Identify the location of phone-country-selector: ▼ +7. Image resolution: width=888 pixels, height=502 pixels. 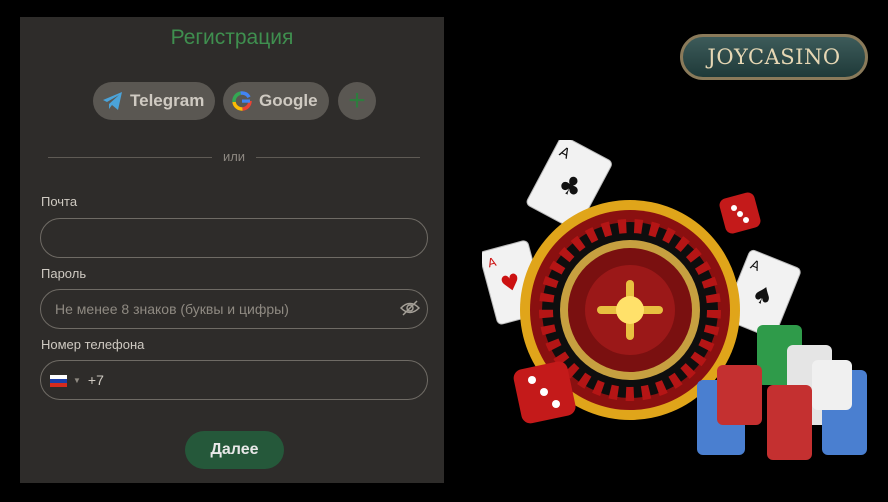
(77, 380).